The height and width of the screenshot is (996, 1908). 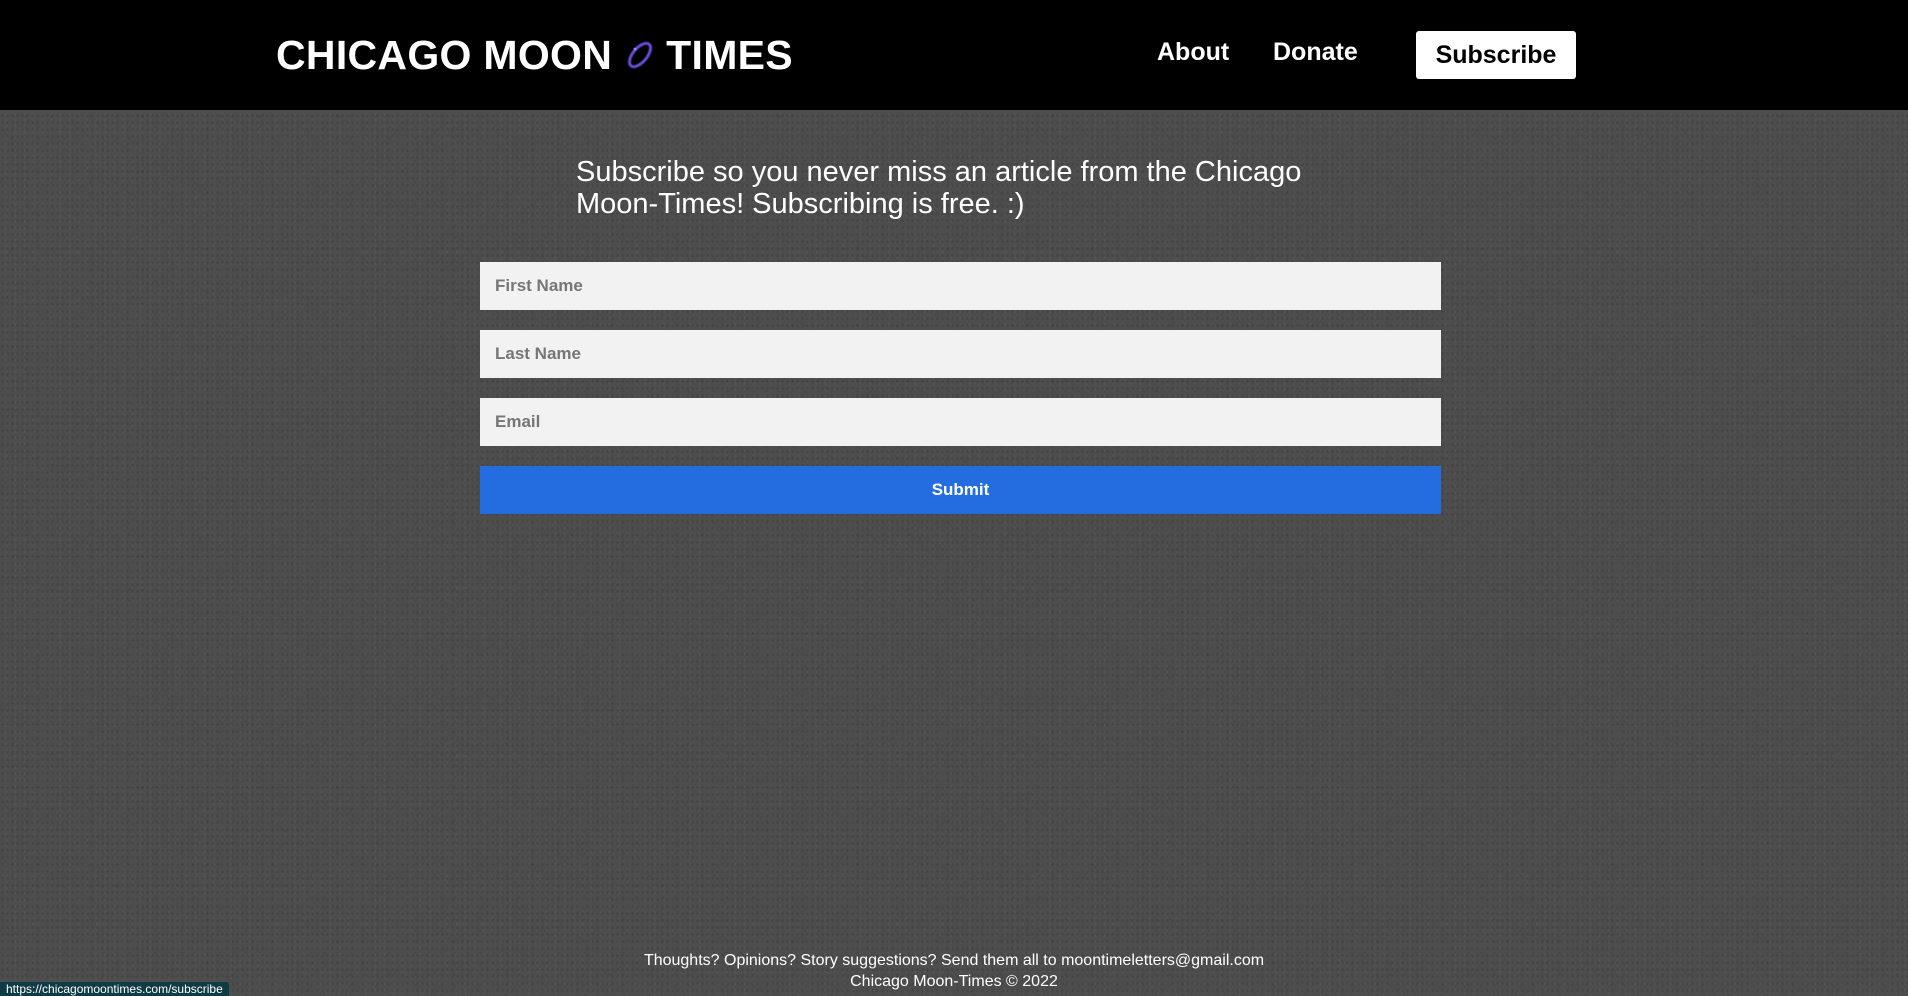 I want to click on submit-button: Submit, so click(x=960, y=490).